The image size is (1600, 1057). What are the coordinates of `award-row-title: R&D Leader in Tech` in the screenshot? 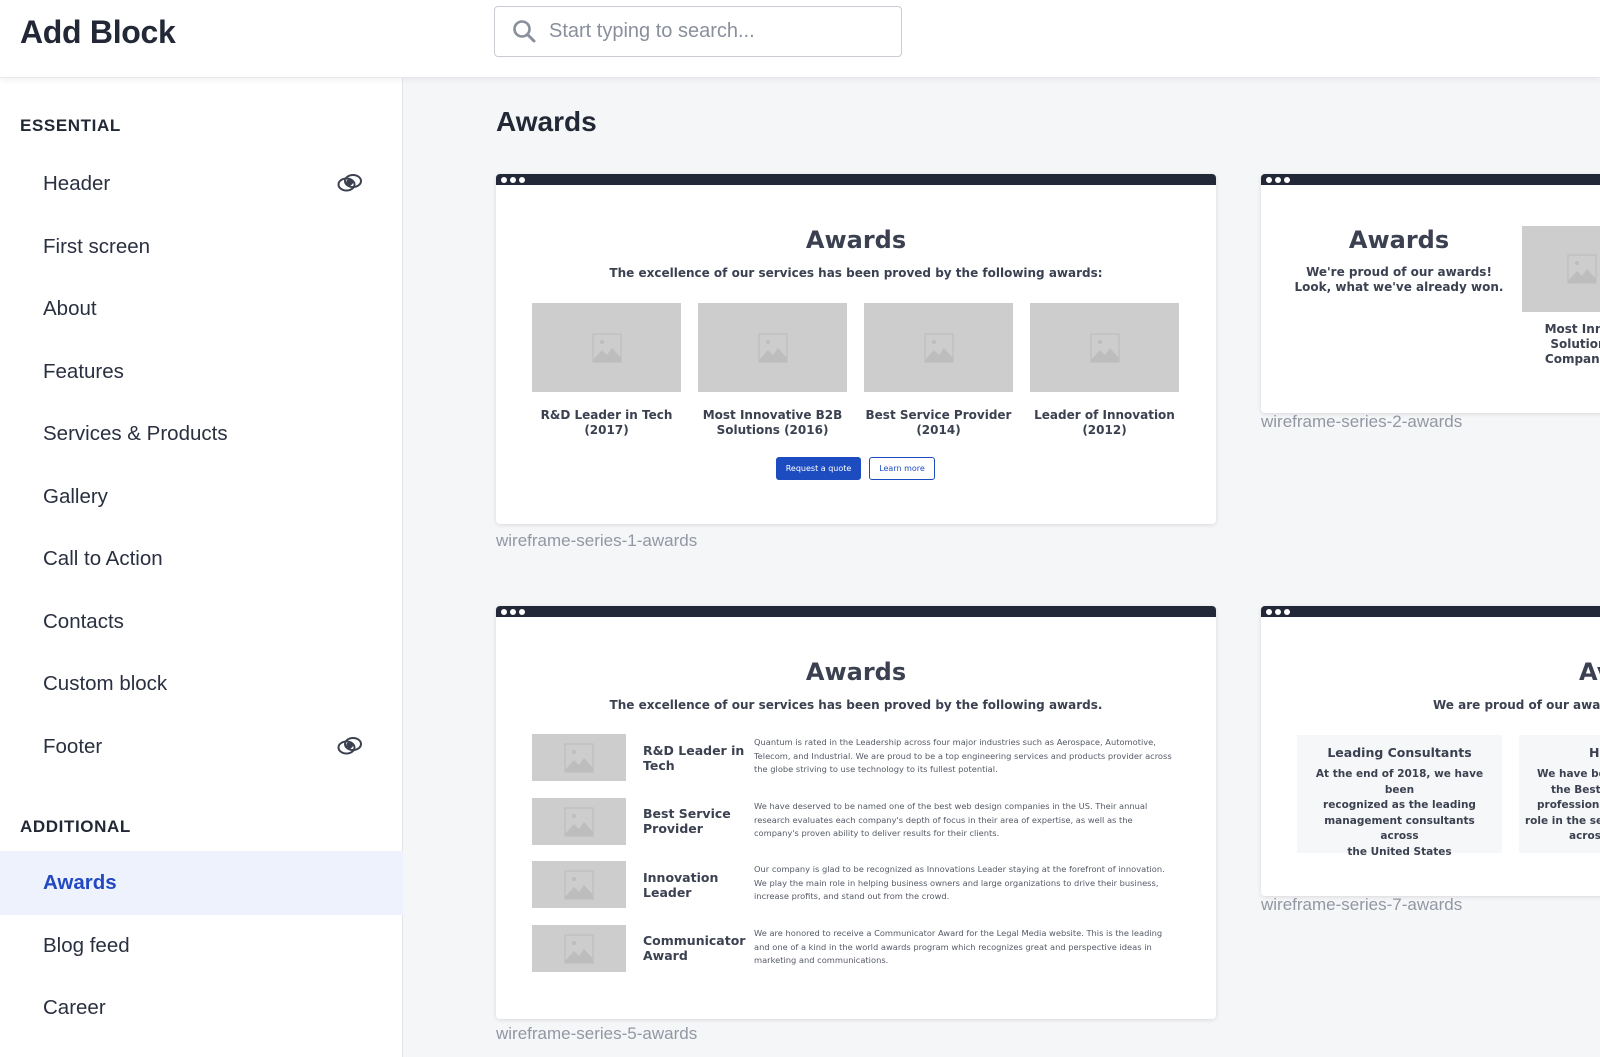 It's located at (693, 758).